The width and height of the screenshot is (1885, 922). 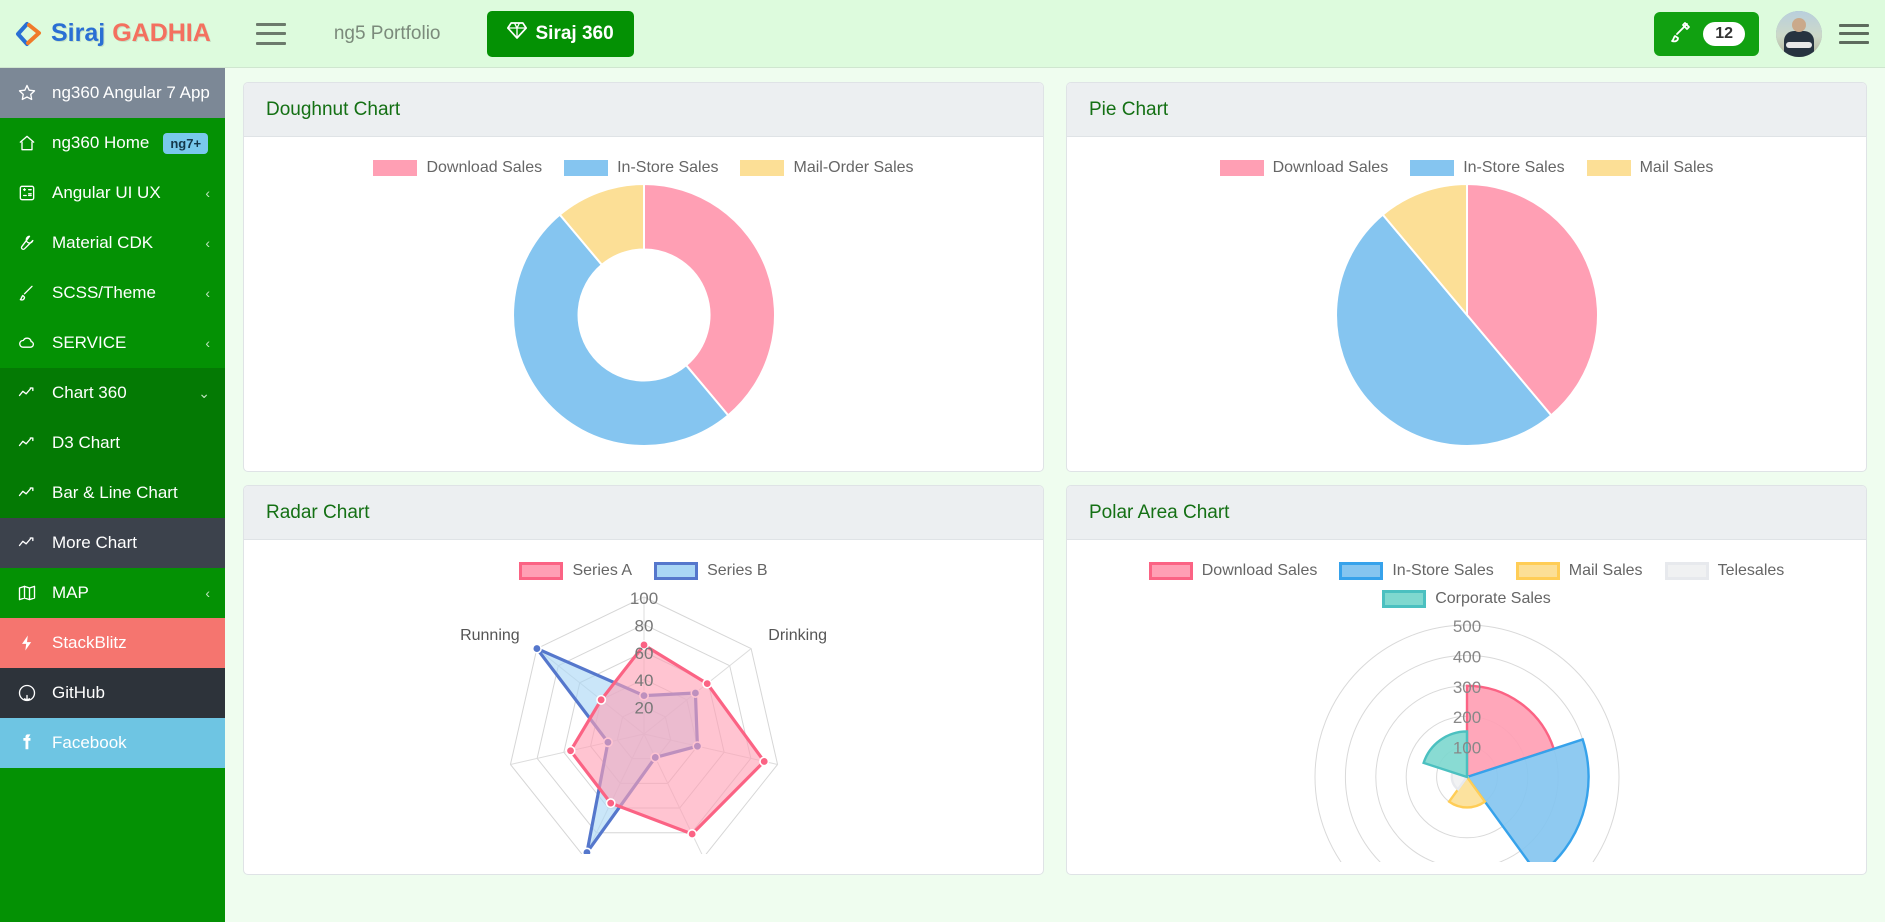 I want to click on sidebar-item-service: SERVICE ‹, so click(x=112, y=343).